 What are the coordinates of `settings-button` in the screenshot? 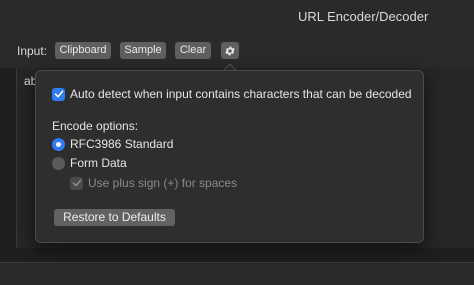 It's located at (230, 50).